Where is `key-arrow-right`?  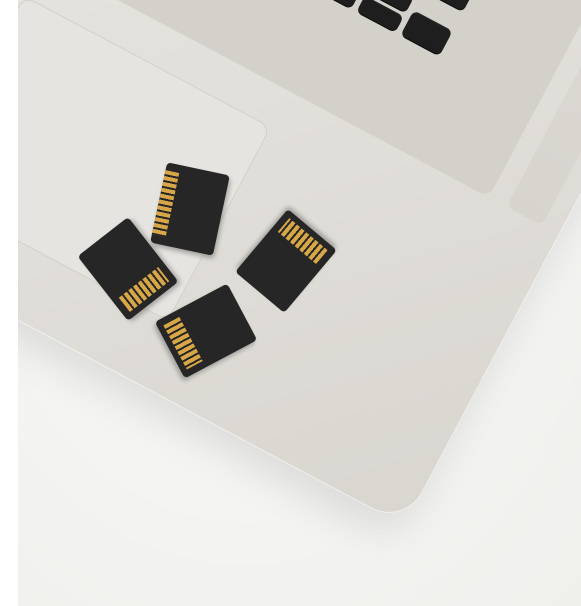
key-arrow-right is located at coordinates (426, 33).